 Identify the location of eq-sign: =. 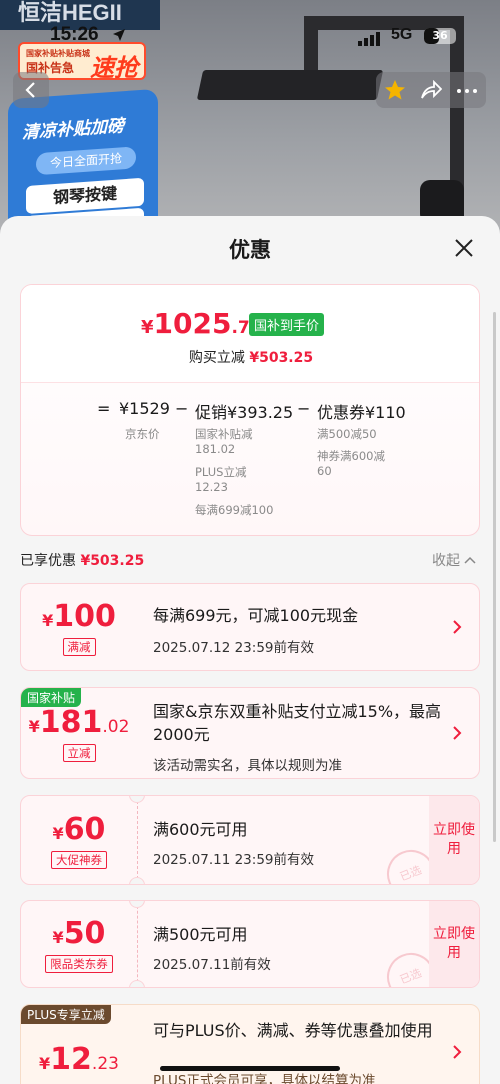
(104, 408).